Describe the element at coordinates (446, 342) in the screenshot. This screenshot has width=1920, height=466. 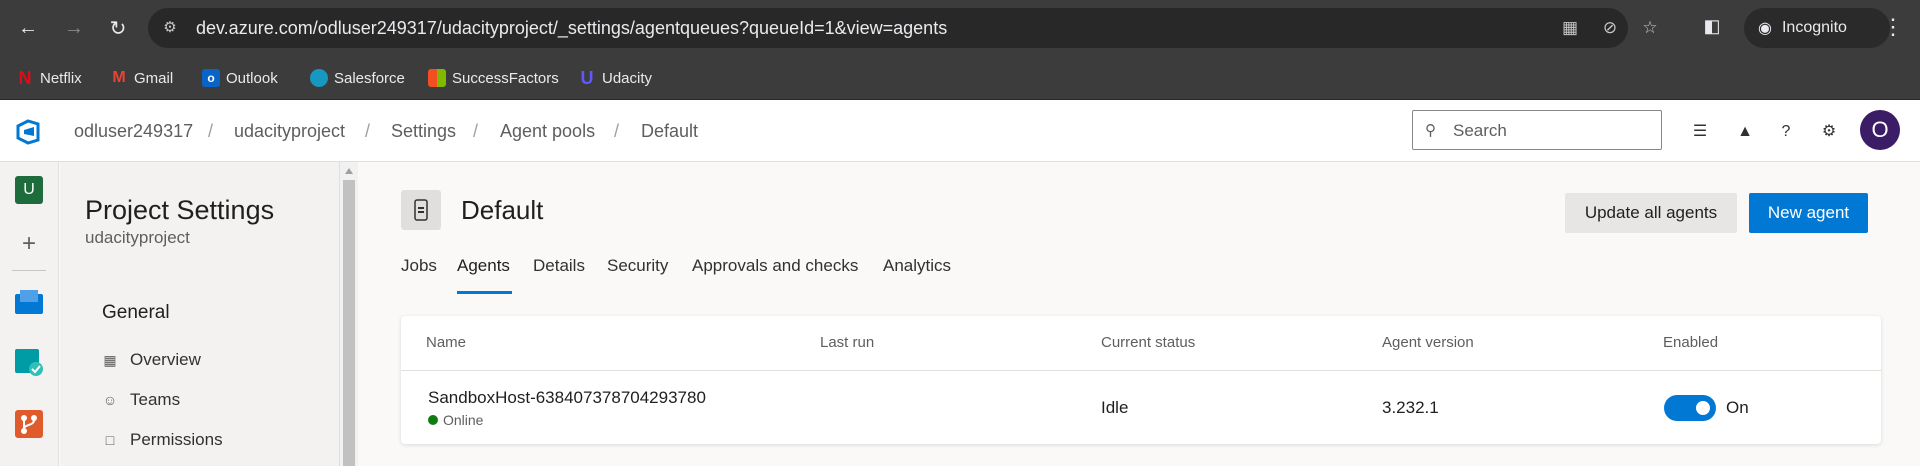
I see `column-header-name: Name` at that location.